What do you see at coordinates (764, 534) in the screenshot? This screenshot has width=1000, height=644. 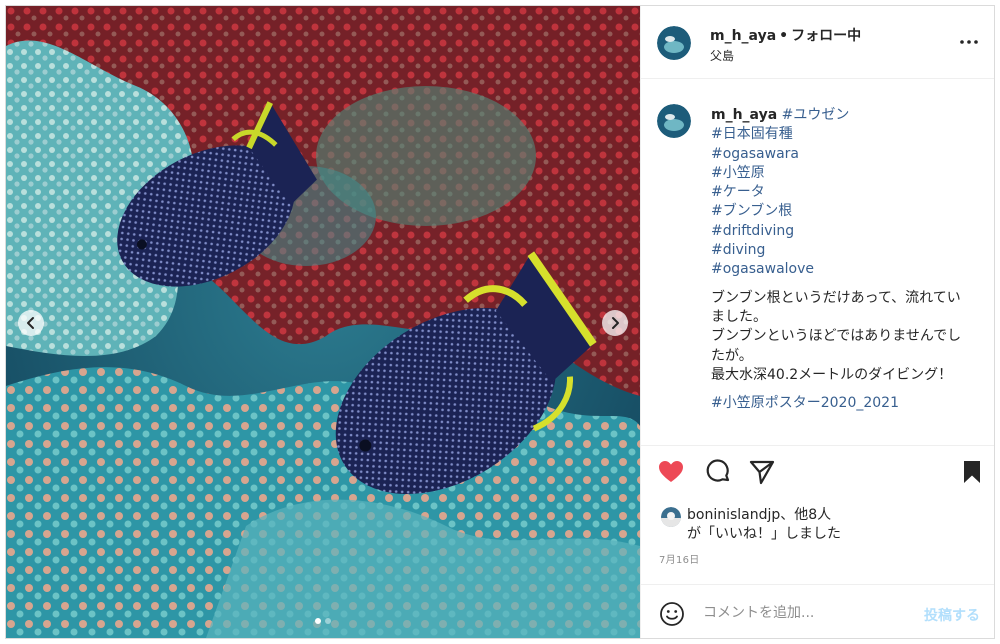 I see `liked-by-suffix: が「いいね！」しました` at bounding box center [764, 534].